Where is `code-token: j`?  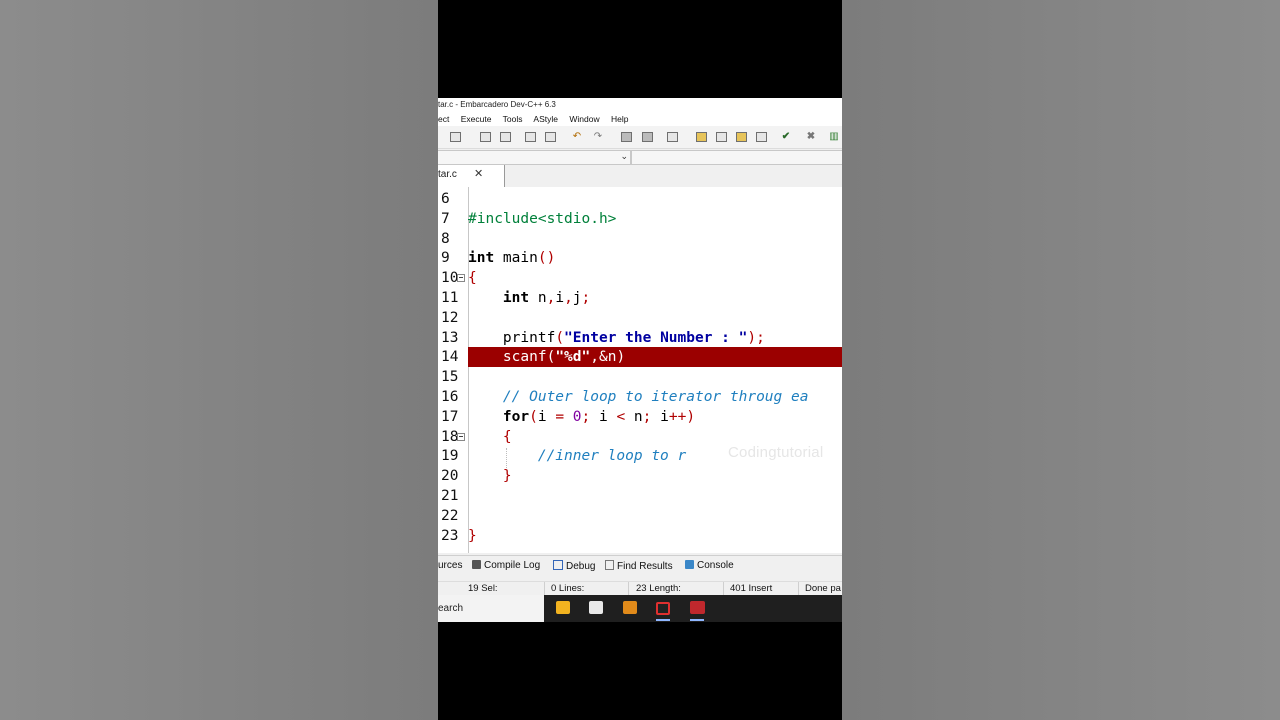 code-token: j is located at coordinates (577, 298).